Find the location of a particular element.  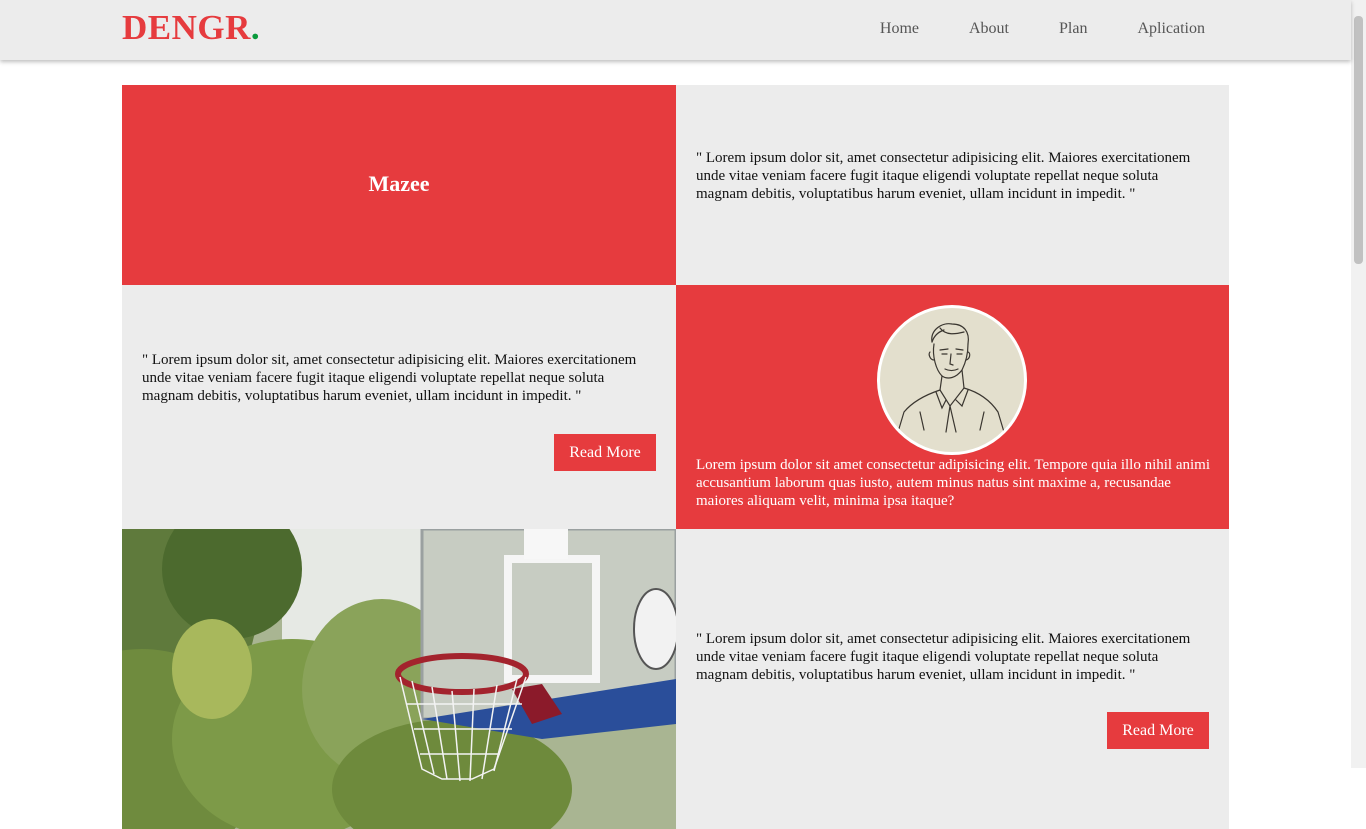

page-scrollbar is located at coordinates (1358, 384).